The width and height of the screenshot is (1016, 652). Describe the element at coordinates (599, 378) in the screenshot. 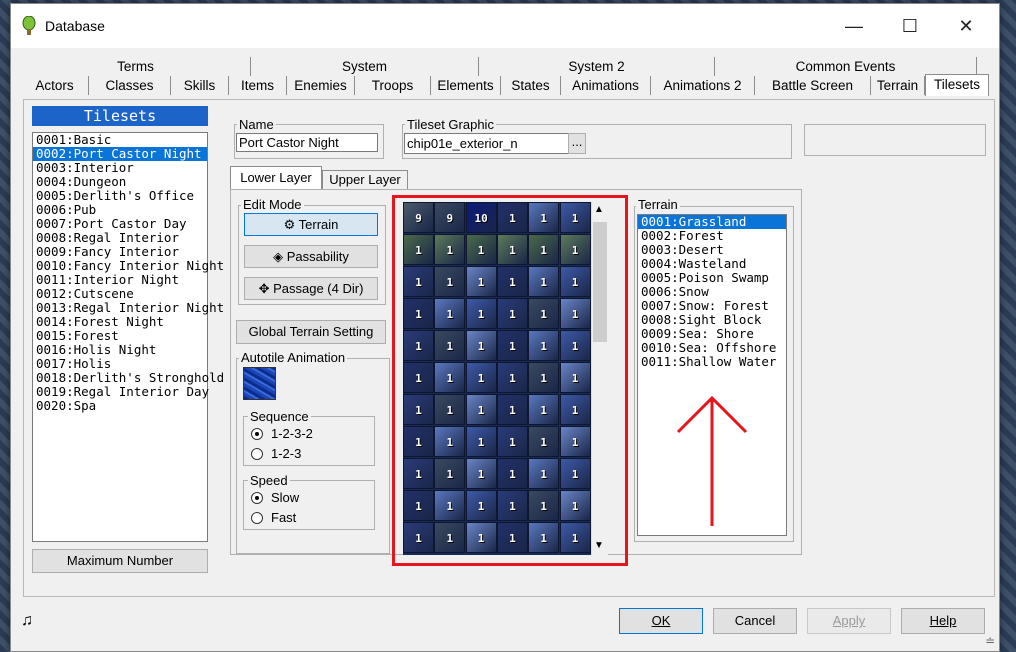

I see `tile-scrollbar: ▲ ▼` at that location.